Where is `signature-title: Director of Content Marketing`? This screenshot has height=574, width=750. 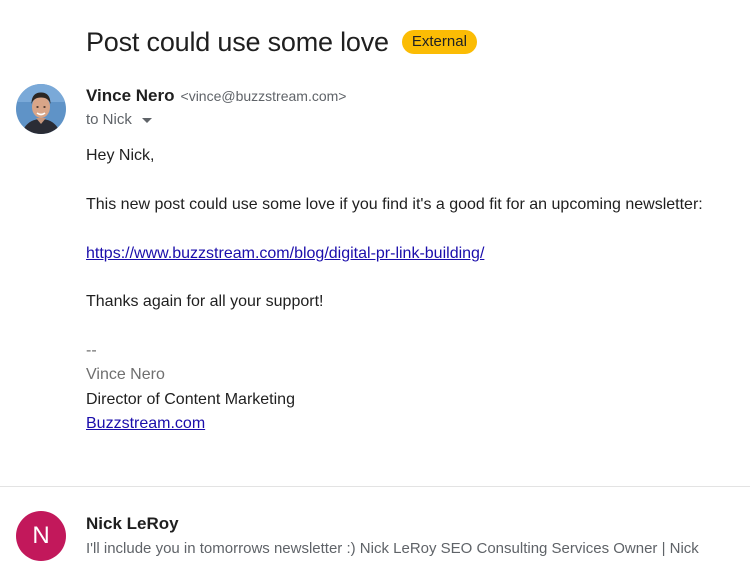 signature-title: Director of Content Marketing is located at coordinates (190, 399).